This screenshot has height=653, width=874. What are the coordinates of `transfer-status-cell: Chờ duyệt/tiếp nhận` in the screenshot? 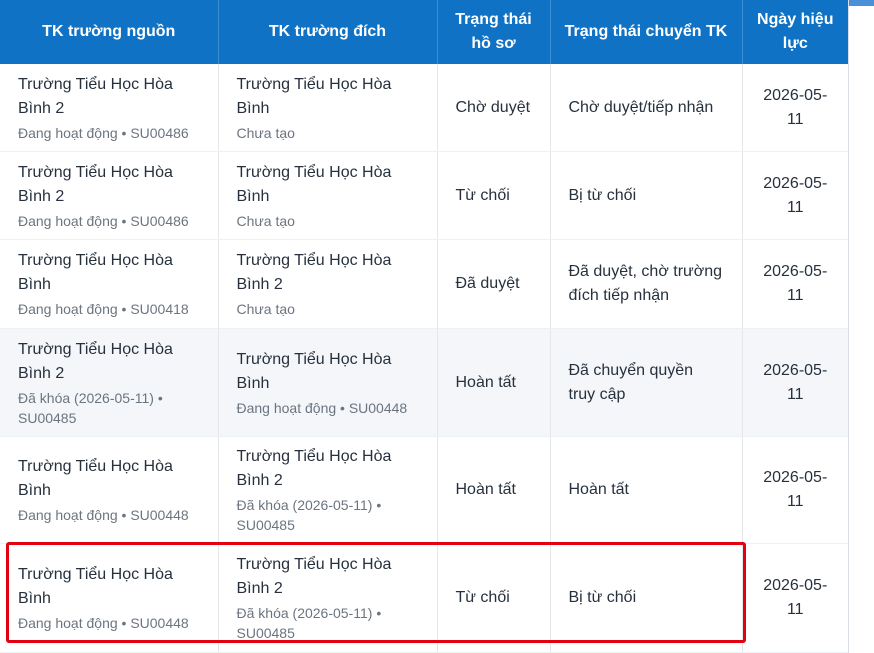 It's located at (646, 108).